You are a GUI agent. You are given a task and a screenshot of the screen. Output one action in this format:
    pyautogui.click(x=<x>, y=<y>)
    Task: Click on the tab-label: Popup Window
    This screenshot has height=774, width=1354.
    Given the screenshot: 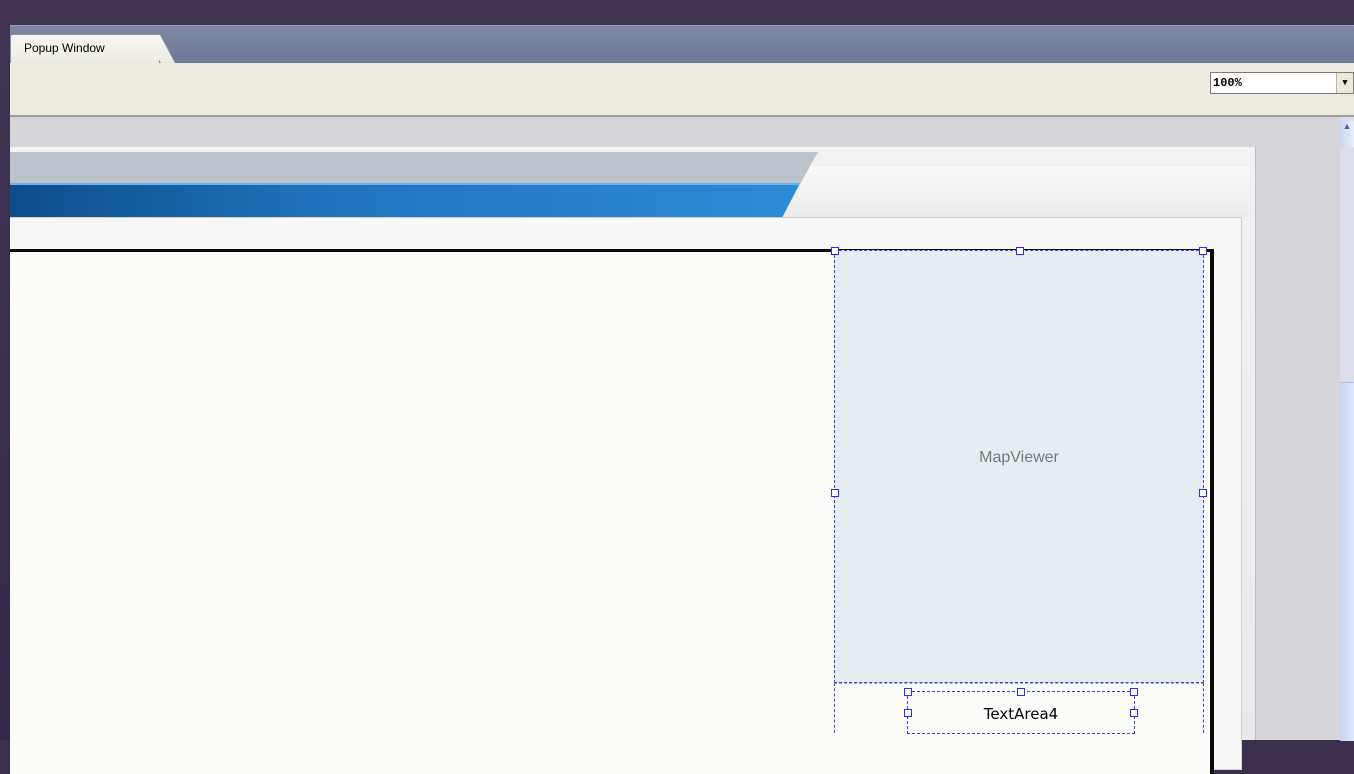 What is the action you would take?
    pyautogui.click(x=64, y=48)
    